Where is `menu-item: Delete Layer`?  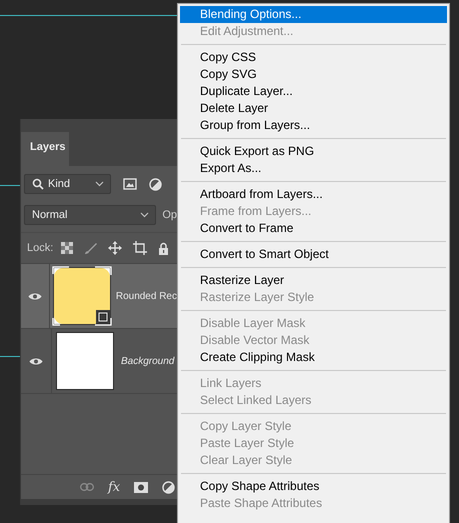
menu-item: Delete Layer is located at coordinates (313, 108).